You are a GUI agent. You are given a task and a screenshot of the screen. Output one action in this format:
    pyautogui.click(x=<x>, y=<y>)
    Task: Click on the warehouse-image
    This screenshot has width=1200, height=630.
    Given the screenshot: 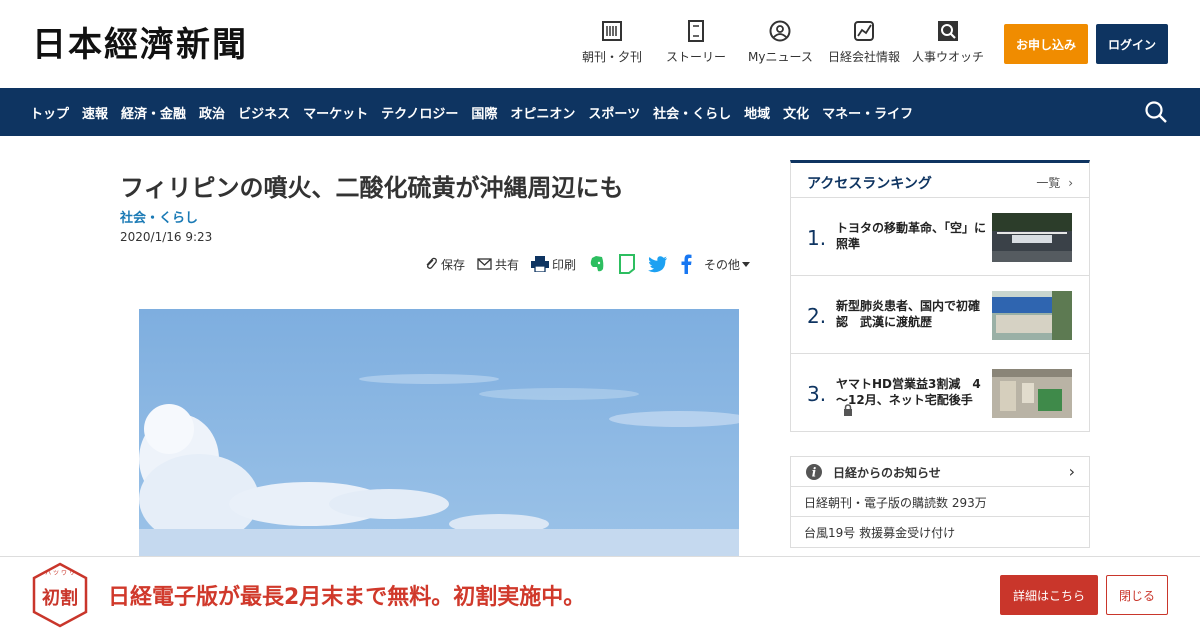 What is the action you would take?
    pyautogui.click(x=1032, y=393)
    